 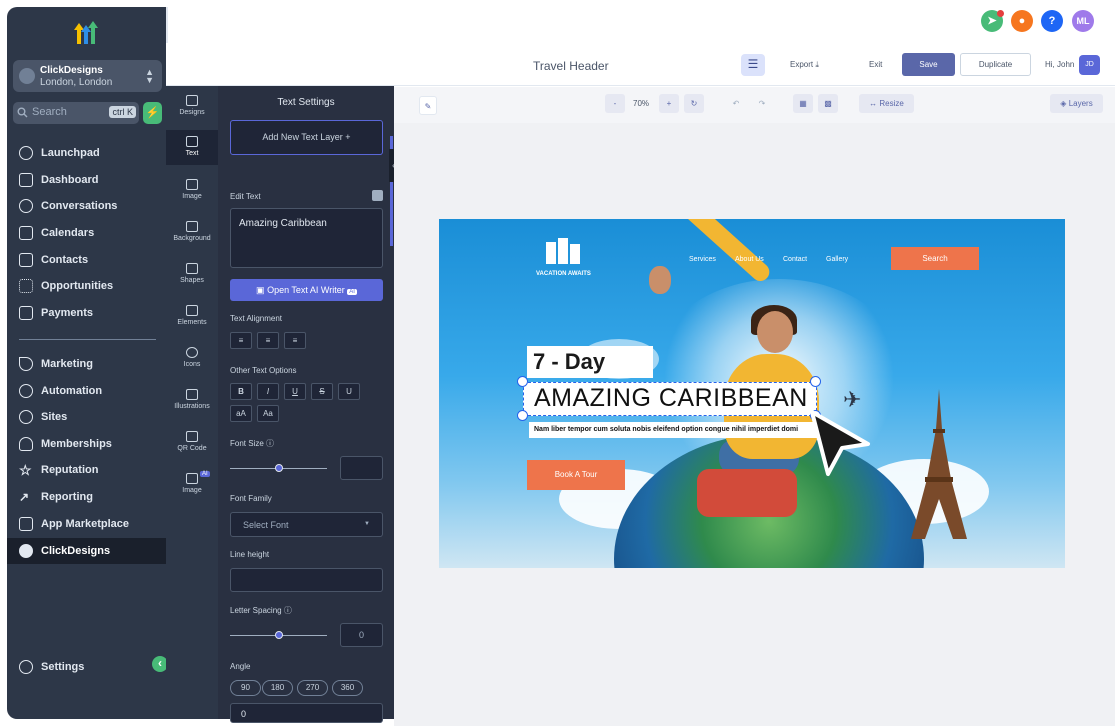 What do you see at coordinates (361, 468) in the screenshot?
I see `font-size-input` at bounding box center [361, 468].